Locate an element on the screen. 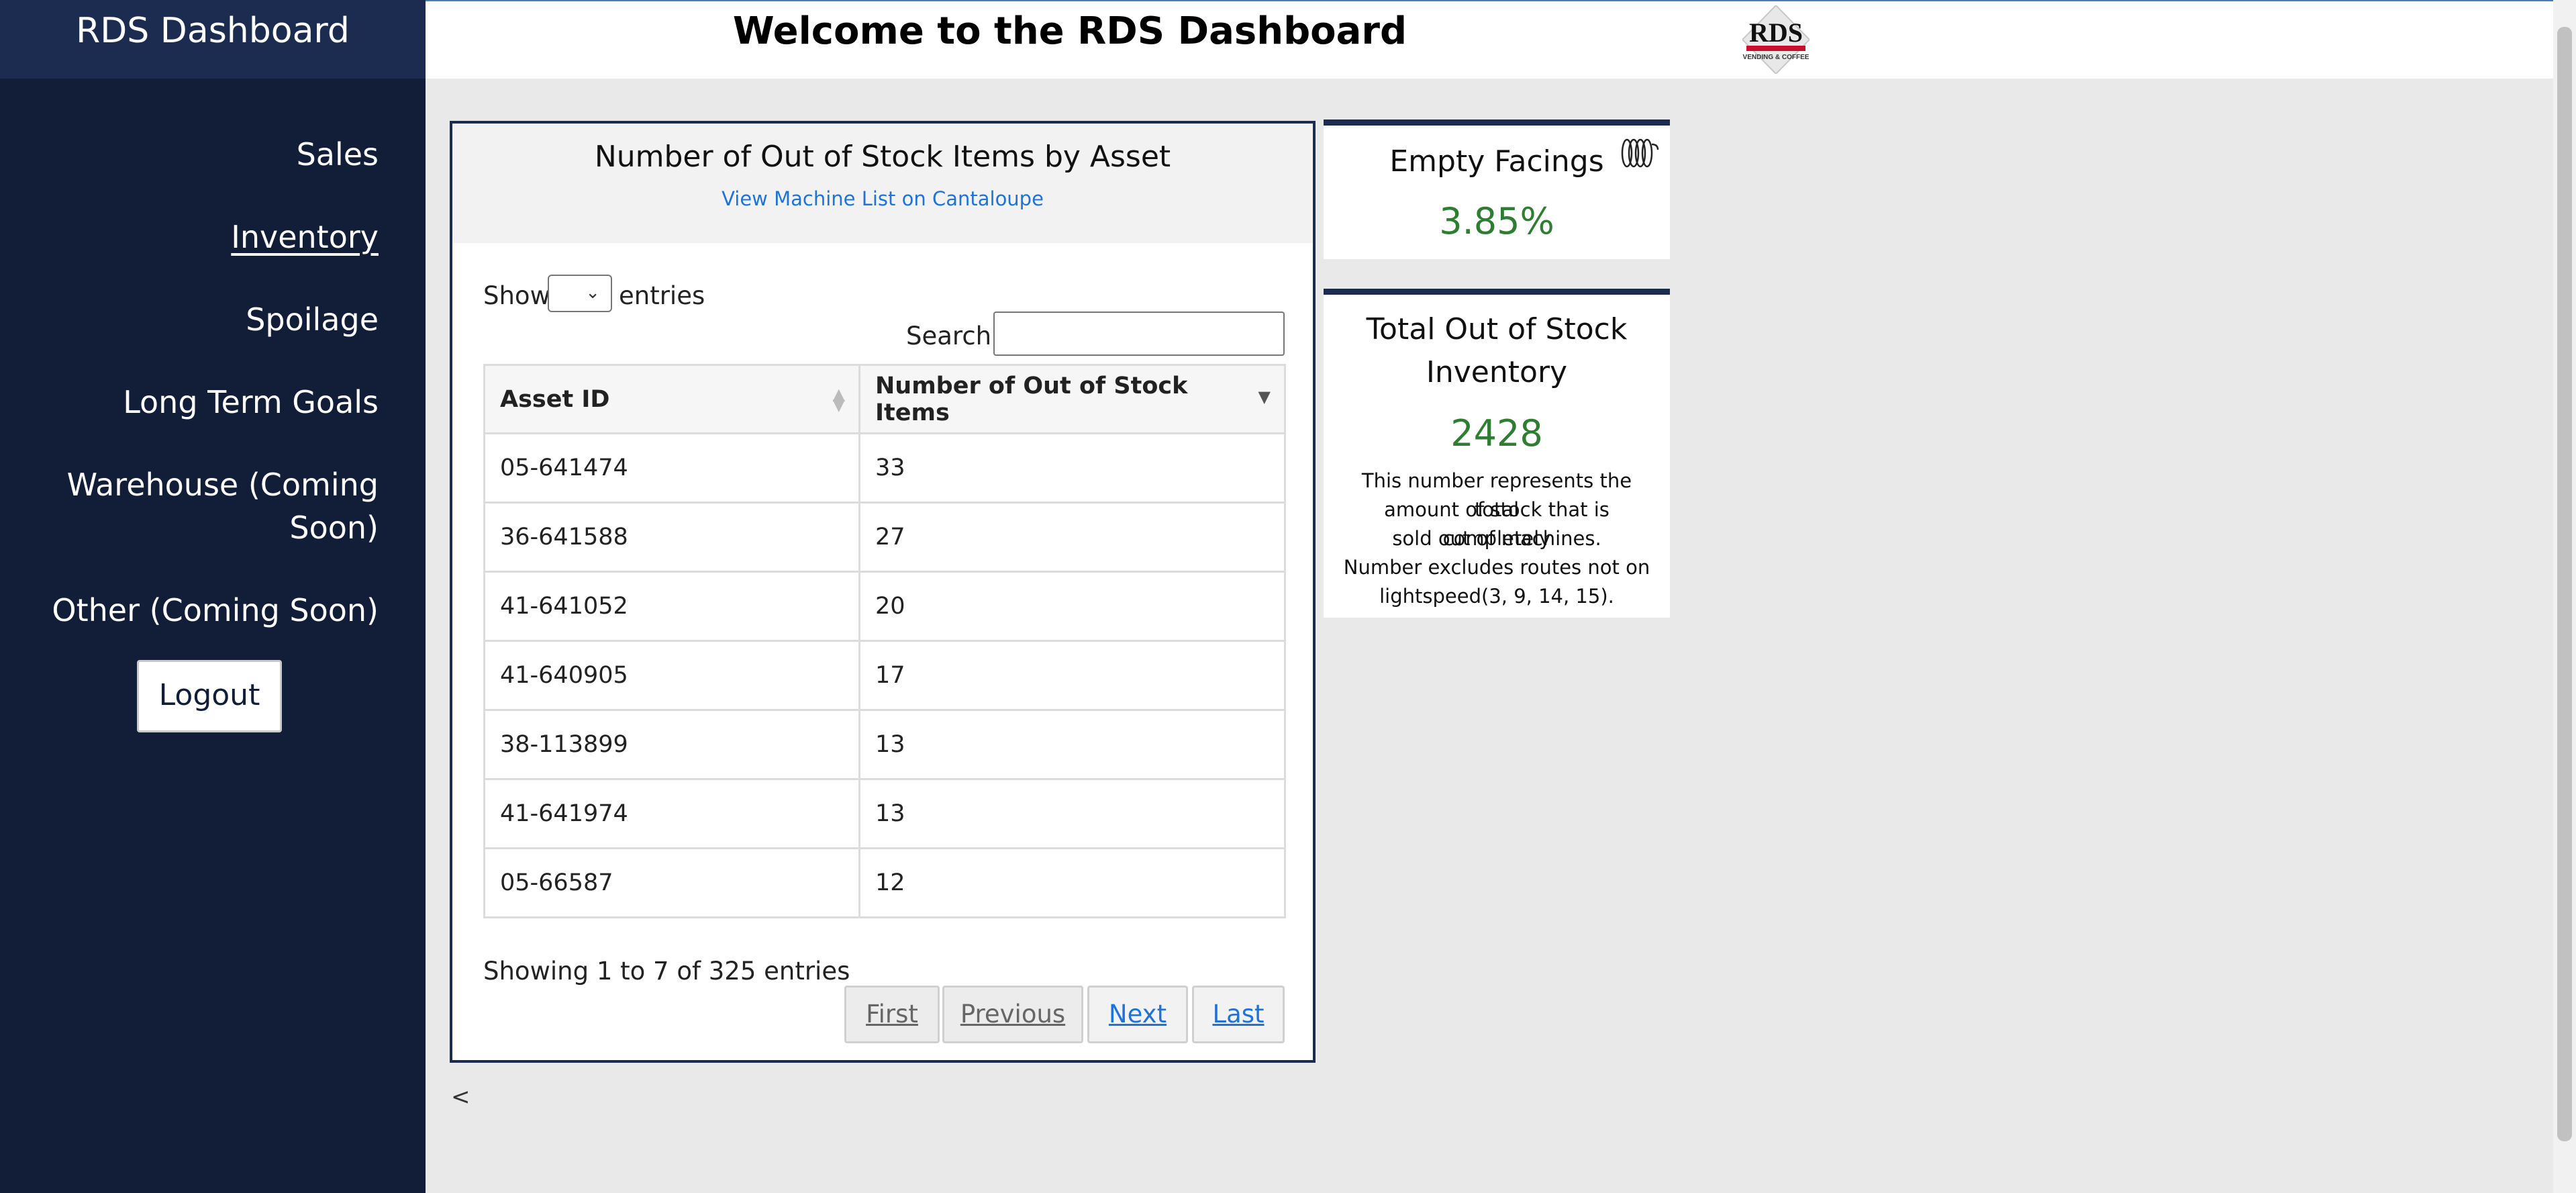 The height and width of the screenshot is (1193, 2576). column-header-asset-id: Asset ID ▲ ▼ is located at coordinates (671, 399).